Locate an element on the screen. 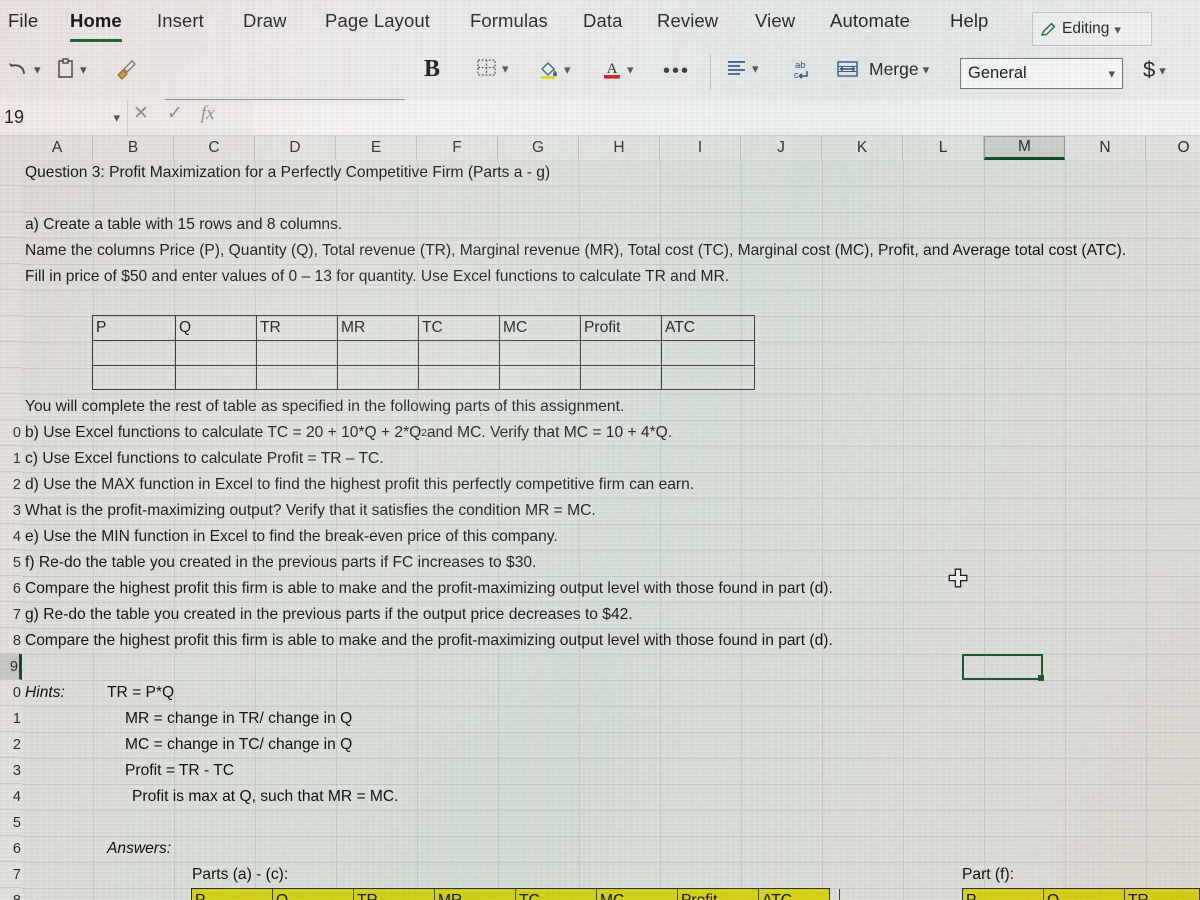 This screenshot has height=900, width=1200. blank-question-table: P Q TR MR TC MC Profit ATC is located at coordinates (423, 352).